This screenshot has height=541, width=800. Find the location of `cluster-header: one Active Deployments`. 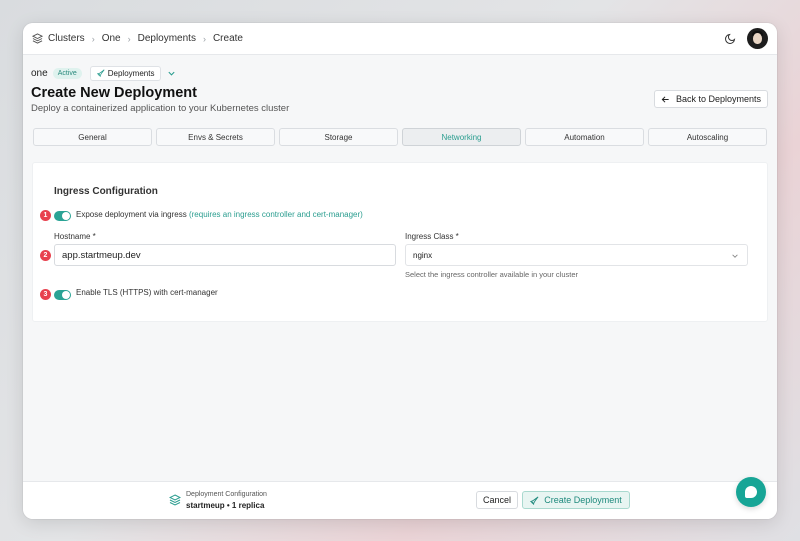

cluster-header: one Active Deployments is located at coordinates (103, 73).